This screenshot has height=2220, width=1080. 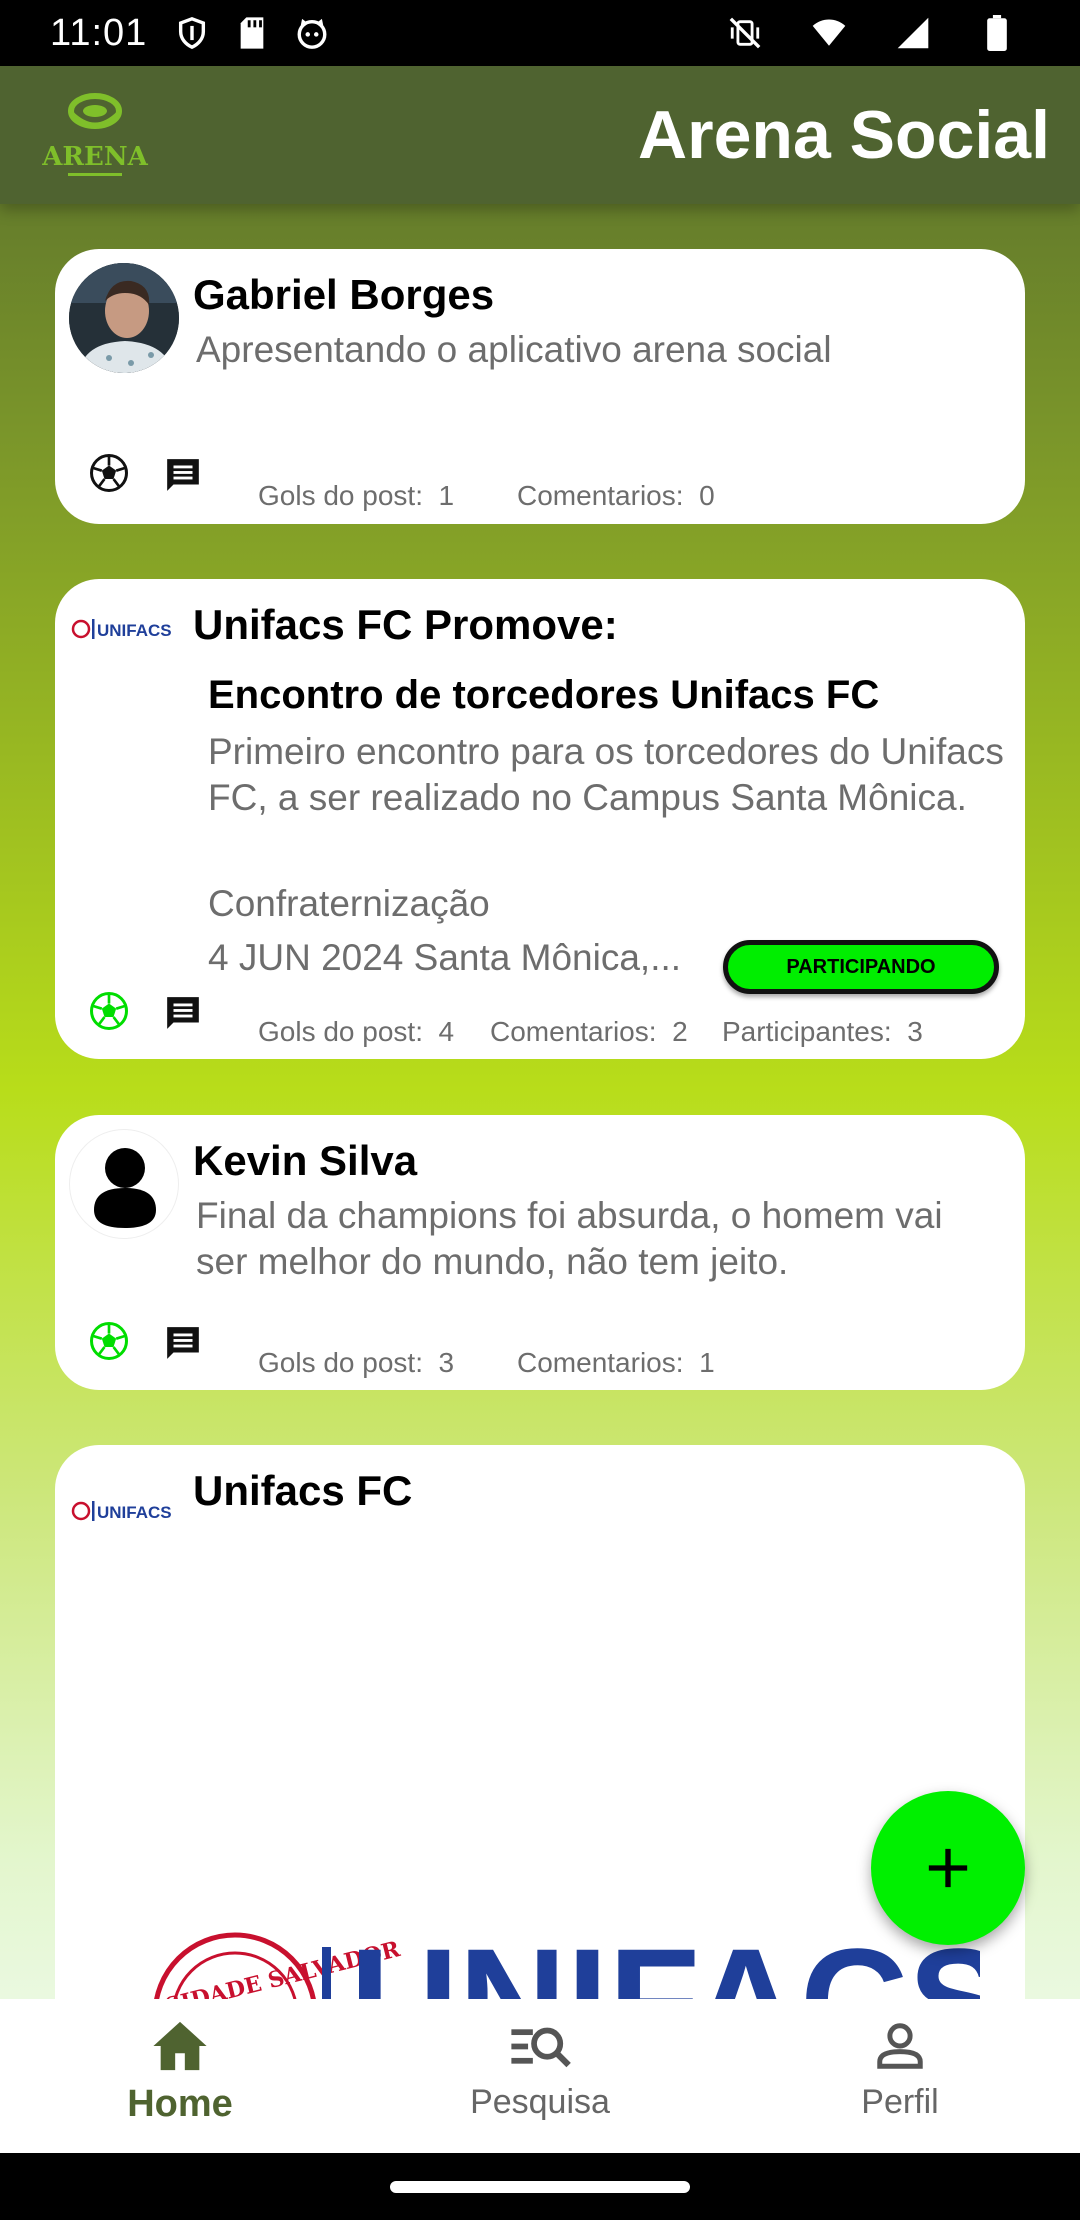 I want to click on app-bar: ARENA Arena Social, so click(x=540, y=135).